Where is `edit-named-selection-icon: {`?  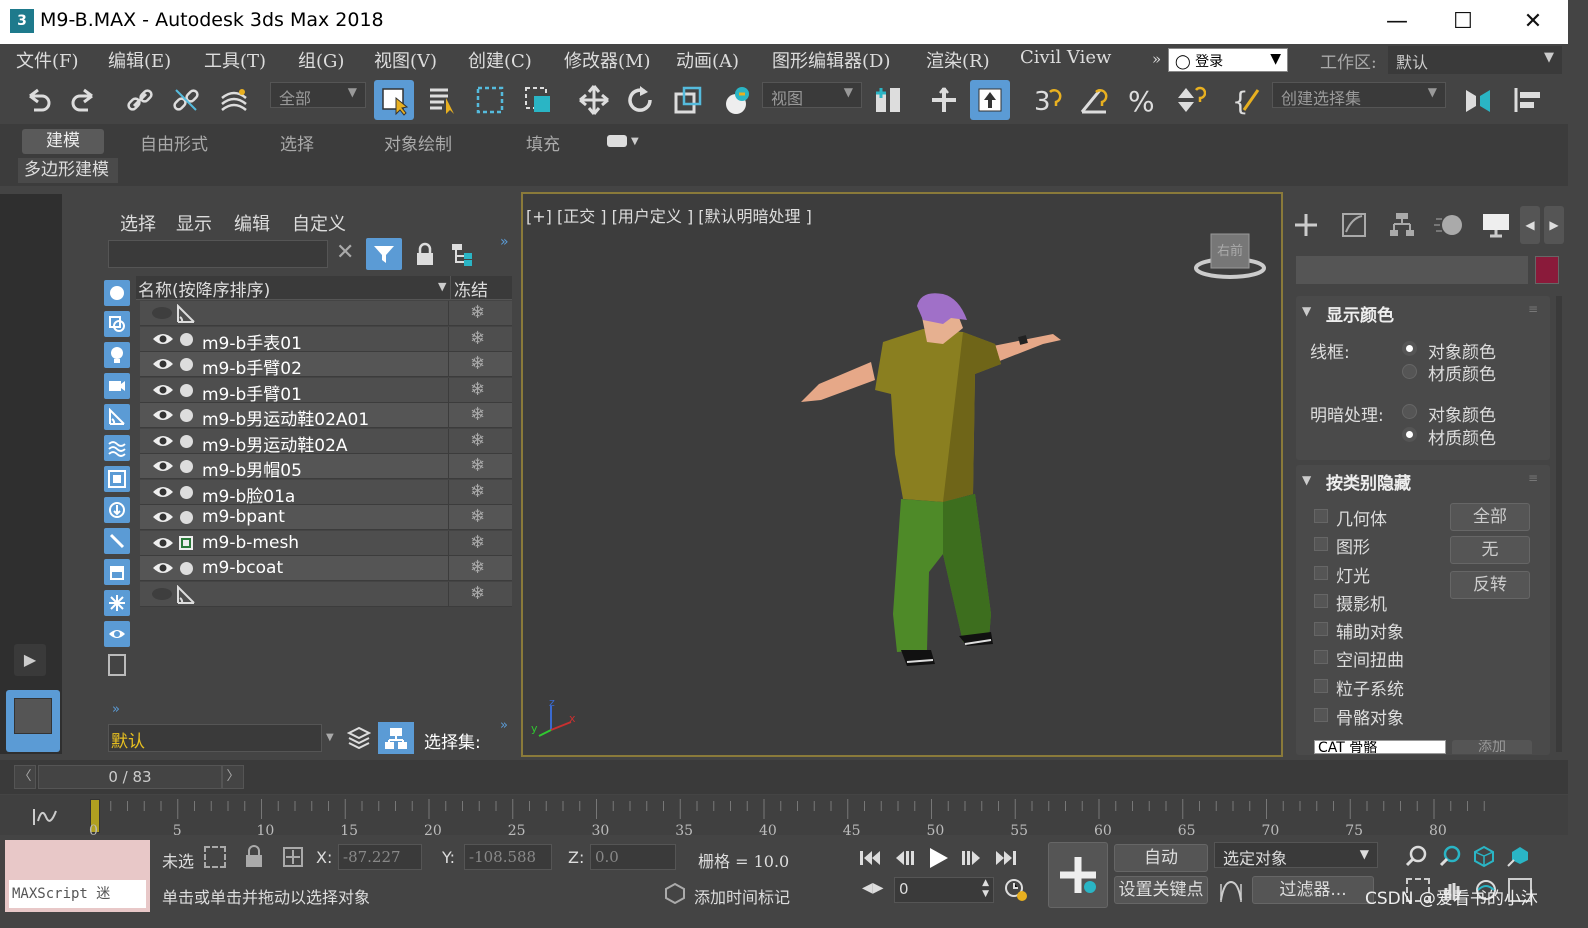 edit-named-selection-icon: { is located at coordinates (1246, 100).